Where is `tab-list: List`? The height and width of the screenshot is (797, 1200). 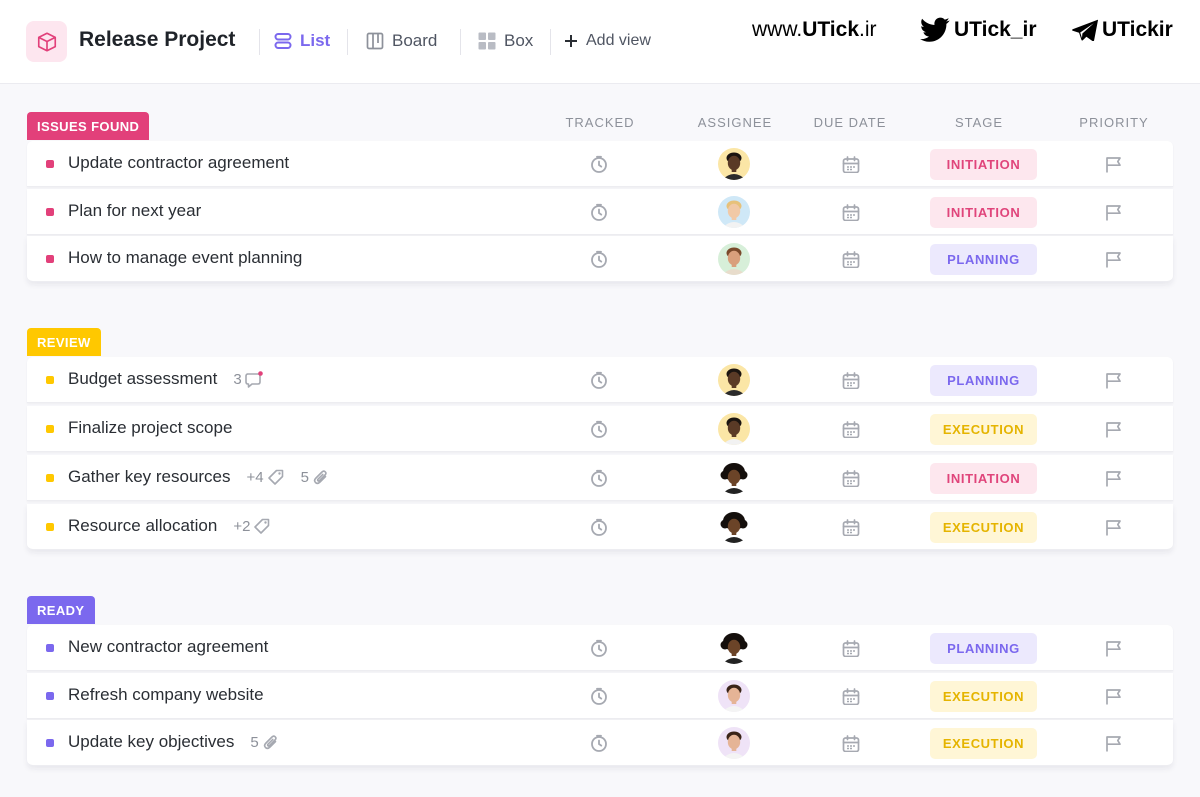
tab-list: List is located at coordinates (302, 41).